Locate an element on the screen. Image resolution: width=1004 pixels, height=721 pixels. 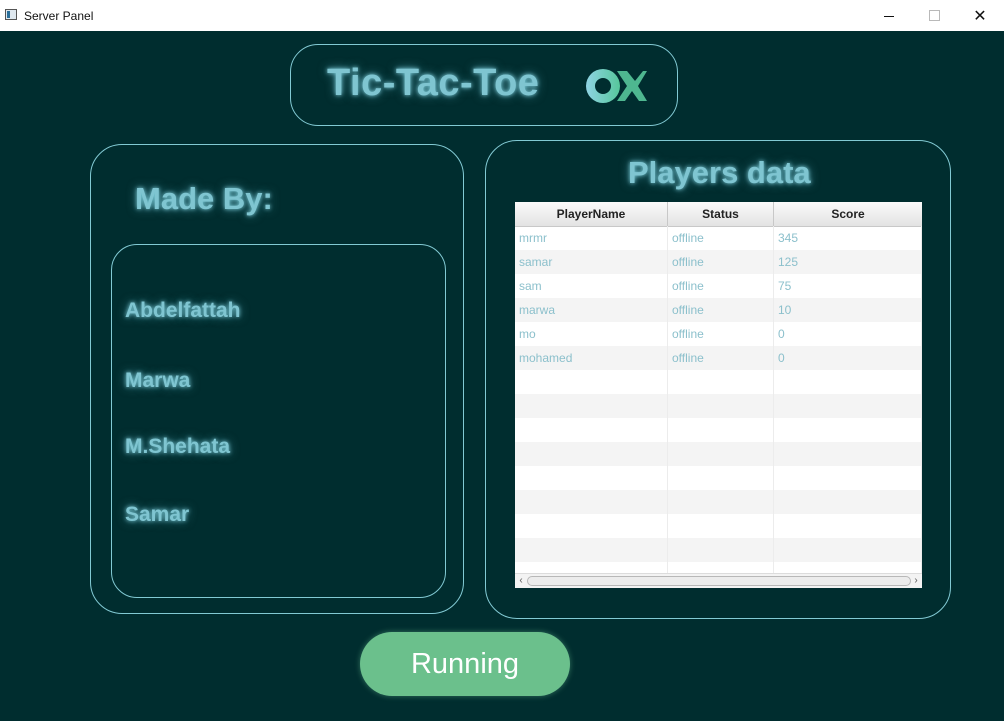
scroll-thumb is located at coordinates (719, 581).